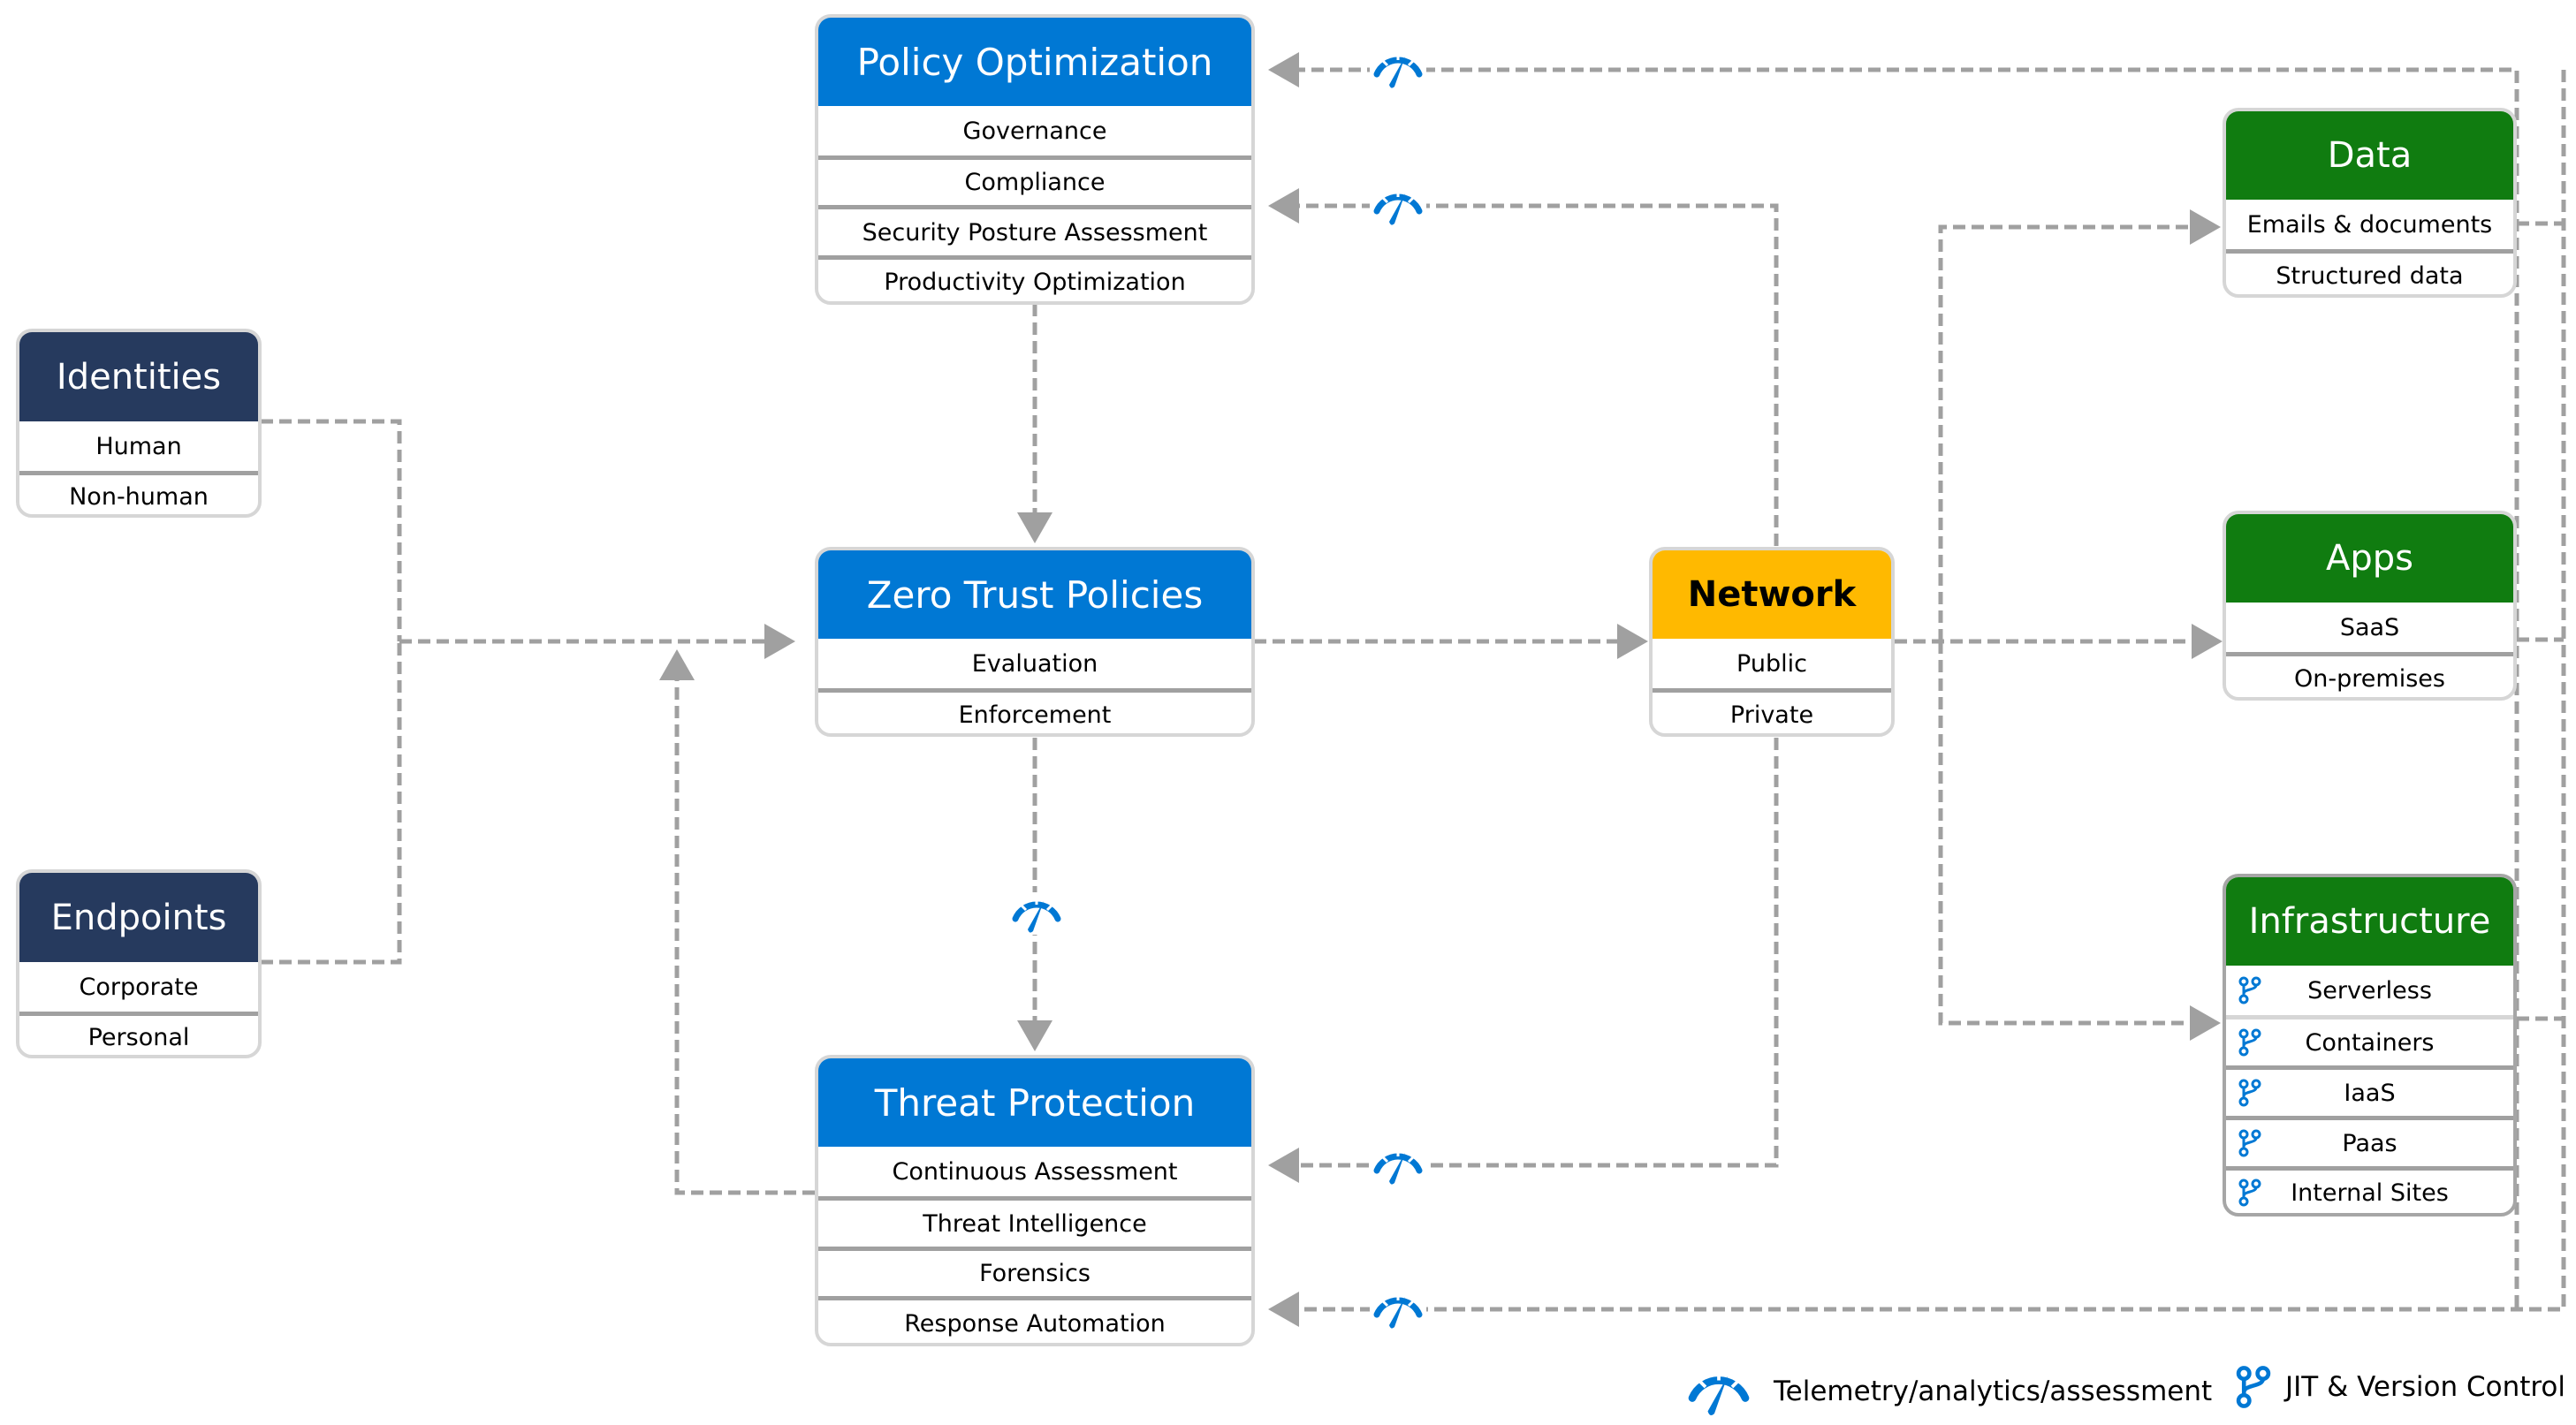 The height and width of the screenshot is (1425, 2576). Describe the element at coordinates (1772, 642) in the screenshot. I see `network-box: Network Public Private` at that location.